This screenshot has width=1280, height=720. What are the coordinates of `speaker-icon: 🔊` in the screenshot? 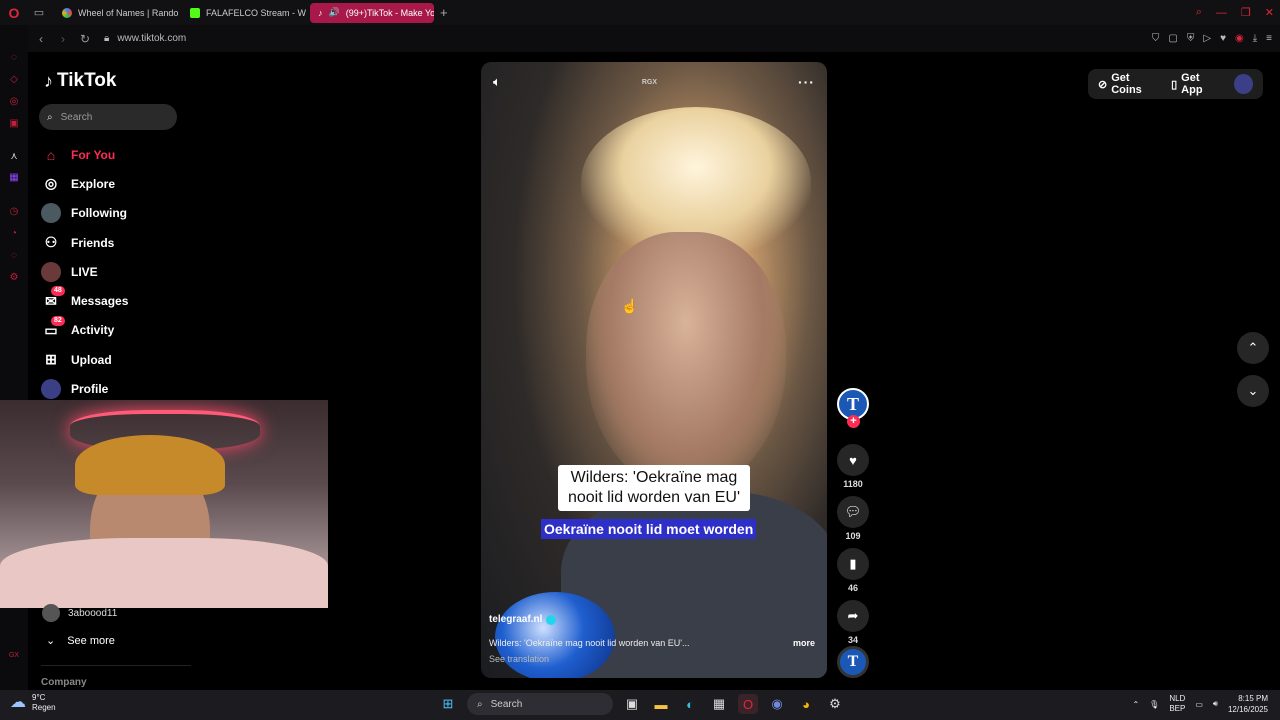 It's located at (334, 12).